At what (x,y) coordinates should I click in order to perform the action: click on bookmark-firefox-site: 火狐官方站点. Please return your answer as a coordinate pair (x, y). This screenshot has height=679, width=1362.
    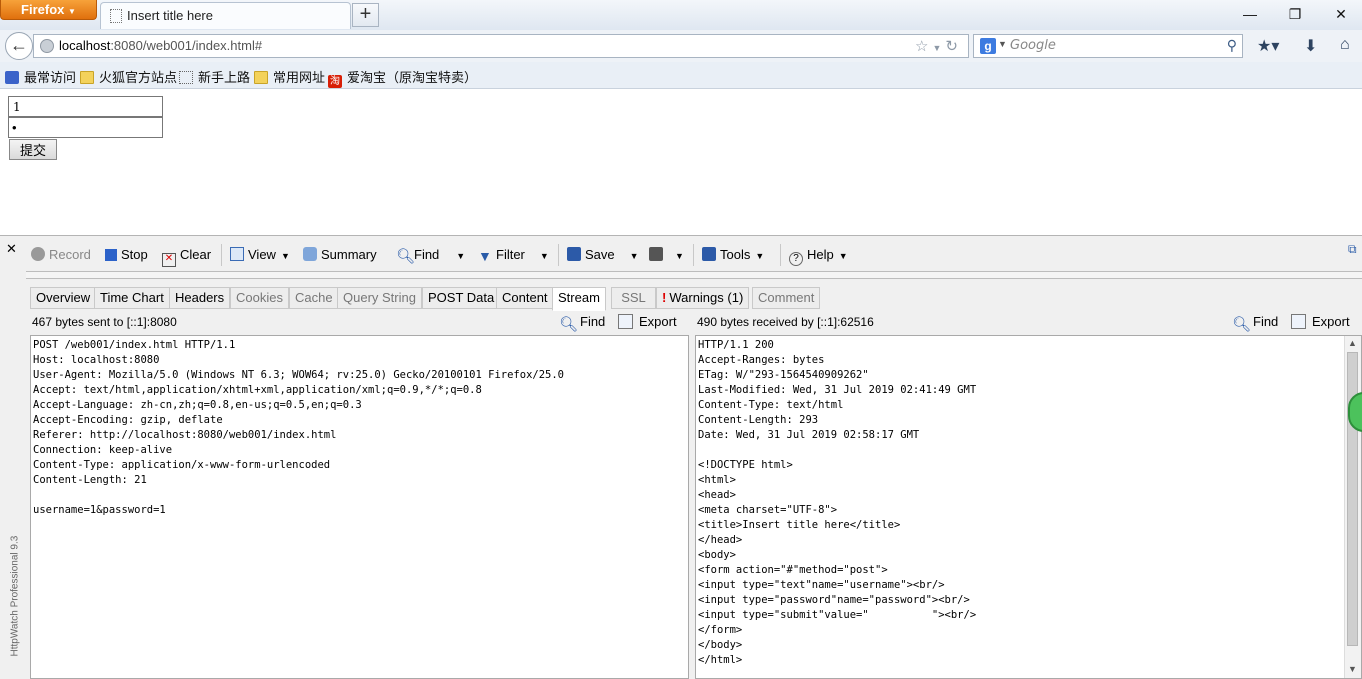
    Looking at the image, I should click on (128, 76).